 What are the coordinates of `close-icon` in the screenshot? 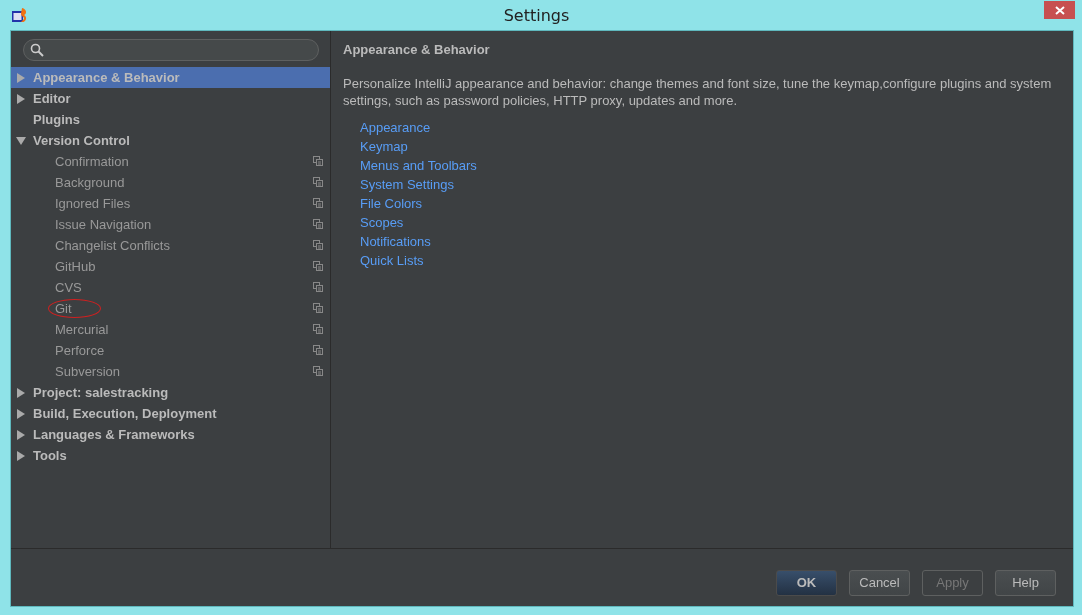 It's located at (1059, 10).